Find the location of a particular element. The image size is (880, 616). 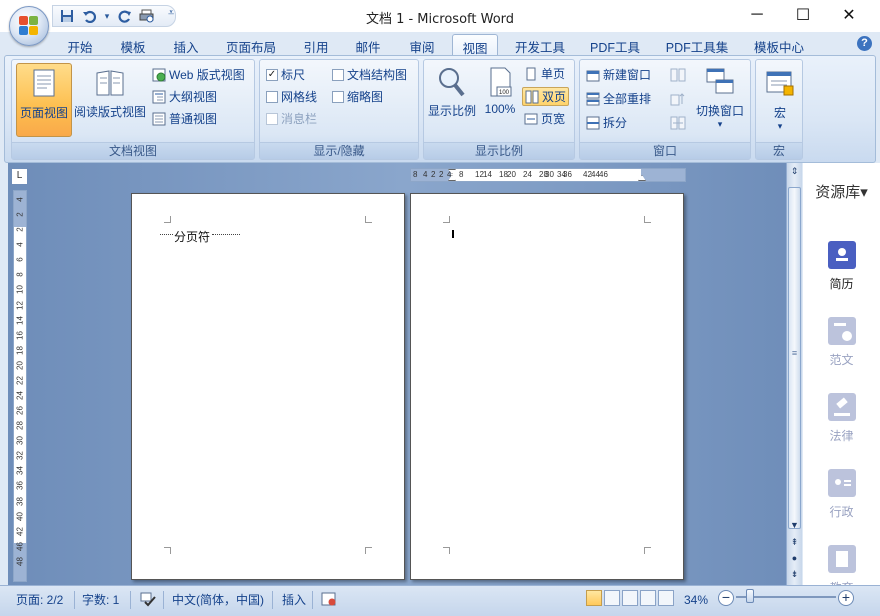

horizontal-ruler: 8 4 2 2 4 8 12 14 18 20 24 28 30 34 36 42 44 46 is located at coordinates (548, 175).